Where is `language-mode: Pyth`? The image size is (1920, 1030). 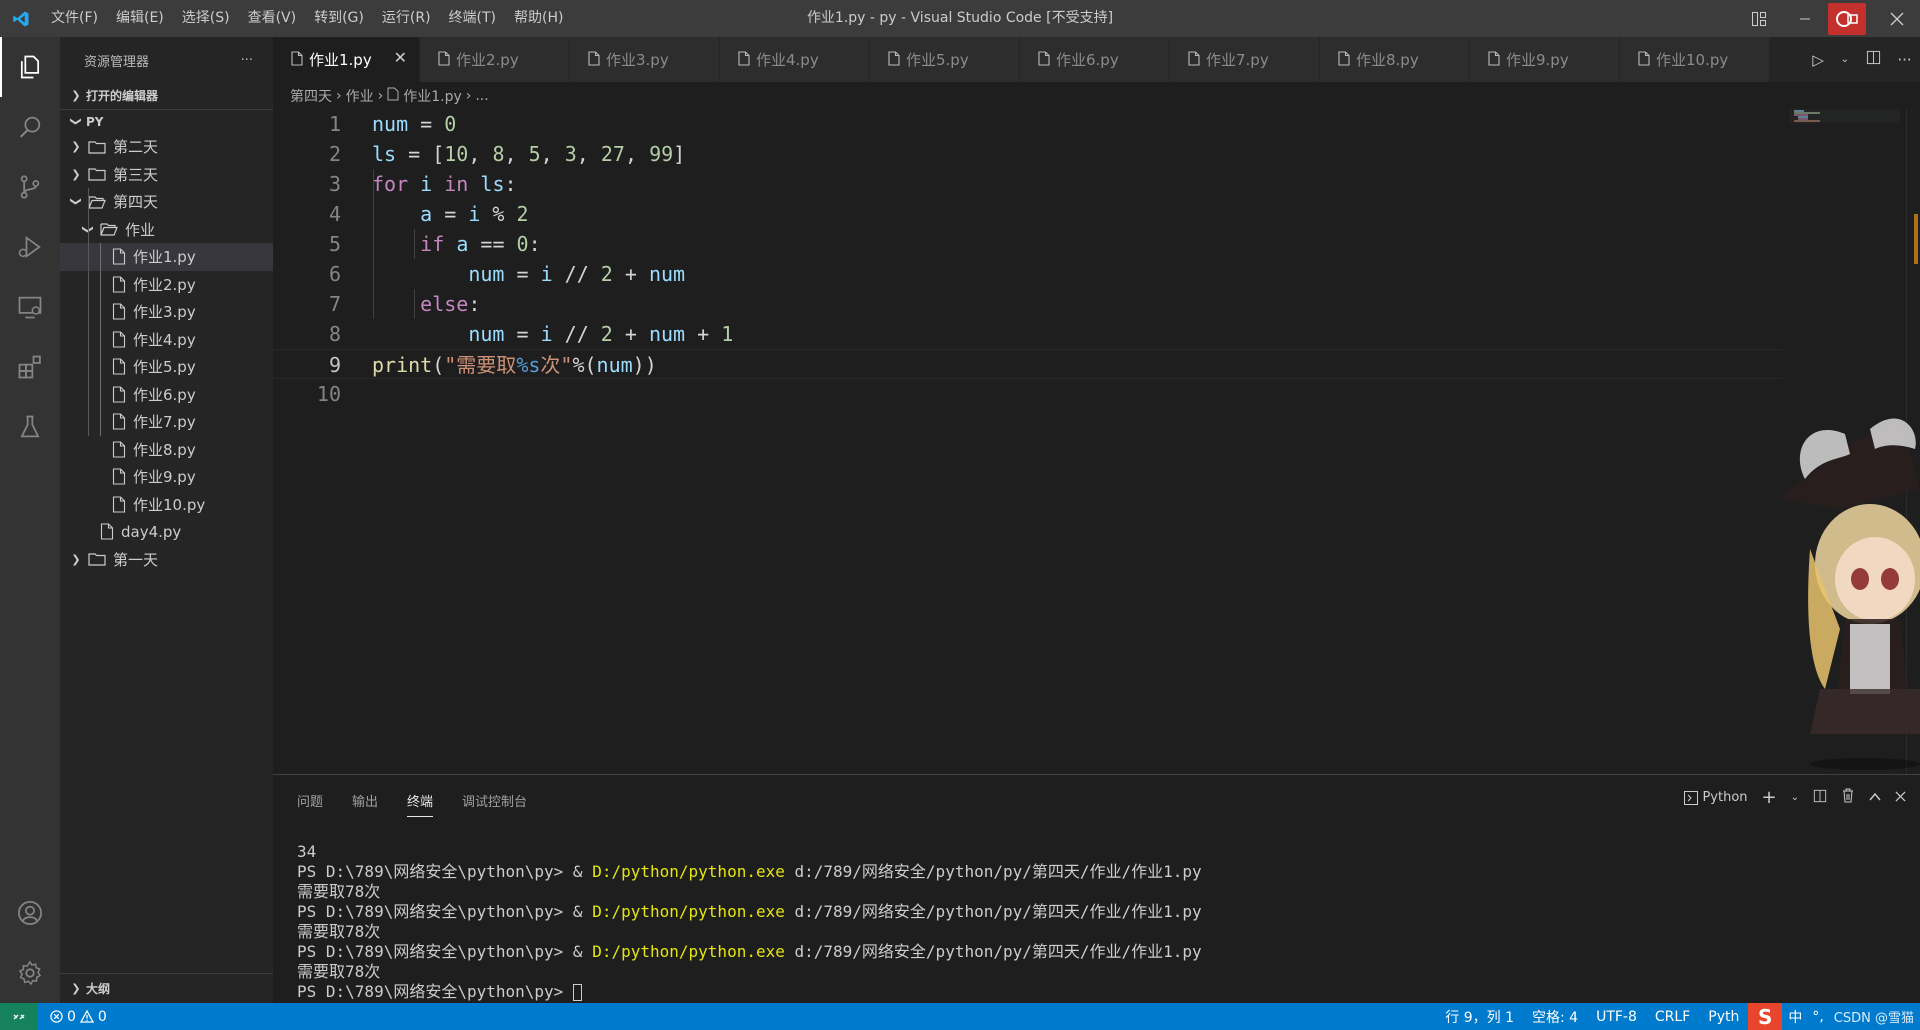
language-mode: Pyth is located at coordinates (1723, 1017).